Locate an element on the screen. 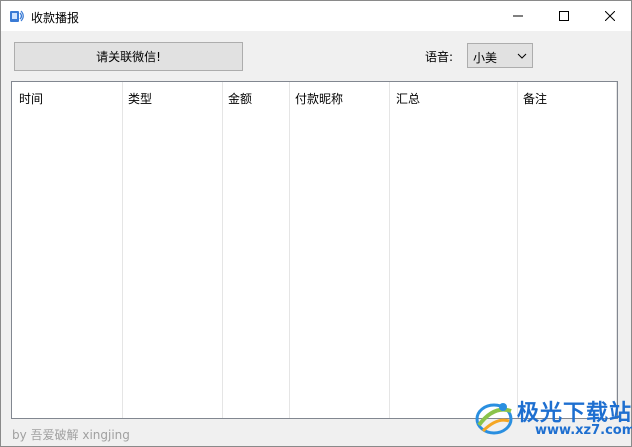  follow-wechat-button: 请关联微信! is located at coordinates (128, 56).